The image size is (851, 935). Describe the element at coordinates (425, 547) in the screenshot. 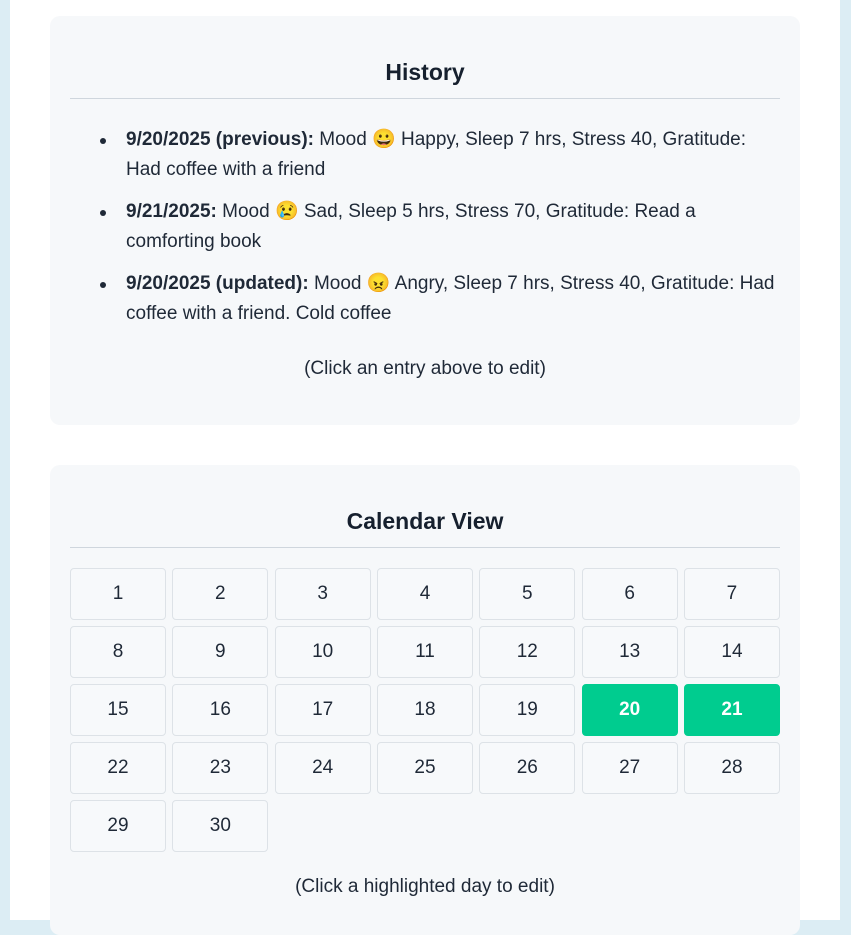

I see `calendar-divider` at that location.